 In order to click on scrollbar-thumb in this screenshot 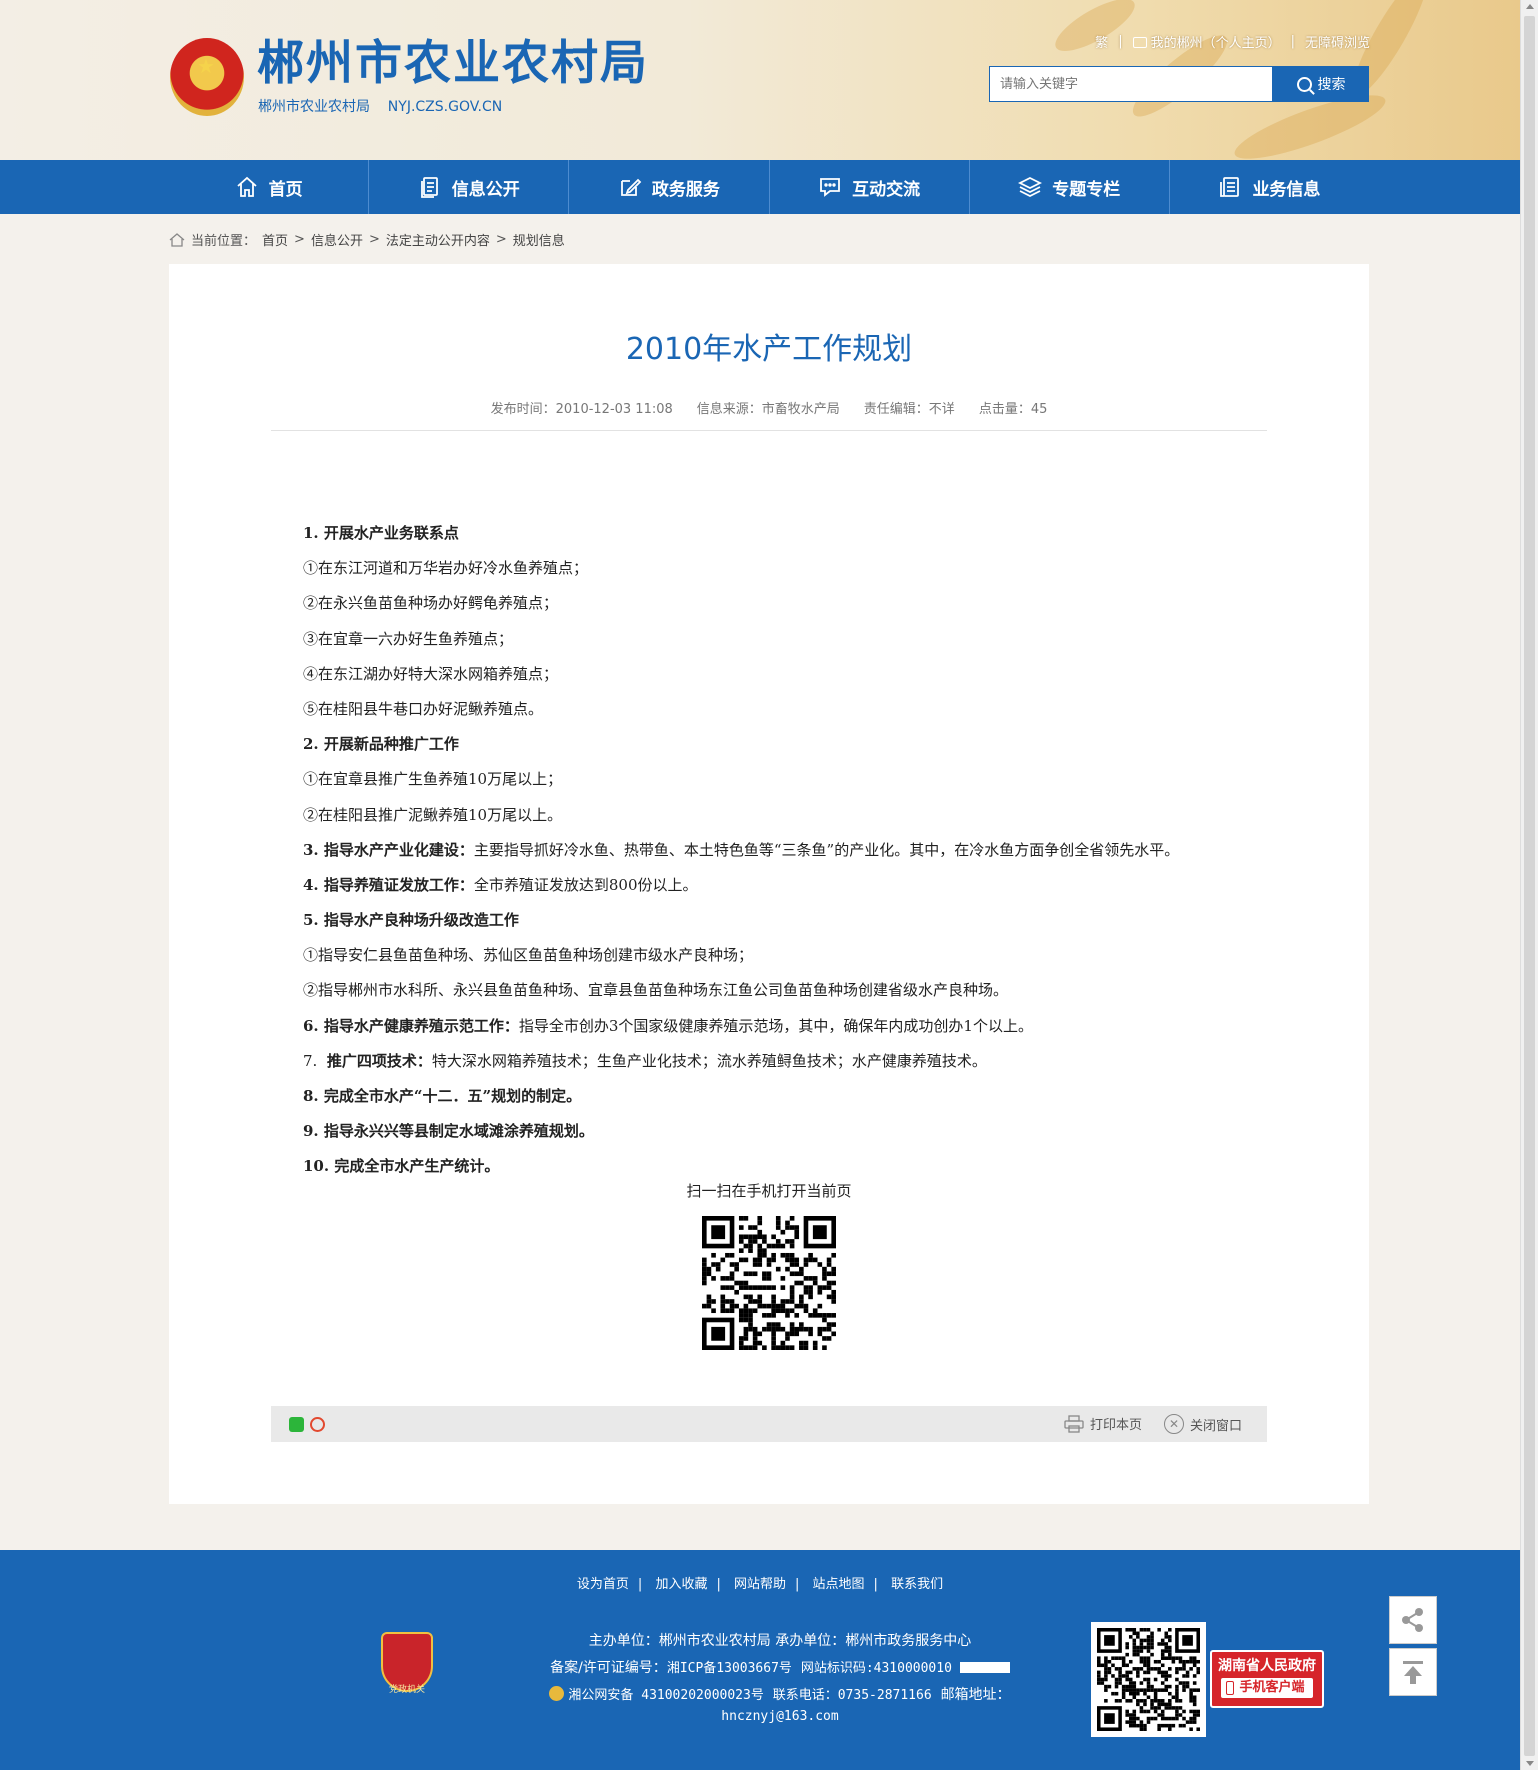, I will do `click(1529, 886)`.